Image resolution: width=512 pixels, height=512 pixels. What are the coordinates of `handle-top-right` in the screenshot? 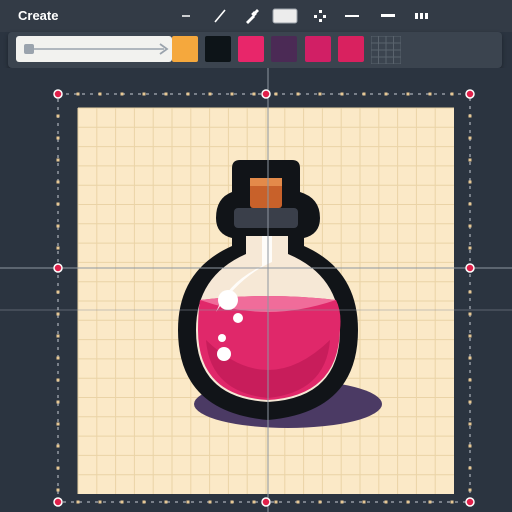 It's located at (470, 94).